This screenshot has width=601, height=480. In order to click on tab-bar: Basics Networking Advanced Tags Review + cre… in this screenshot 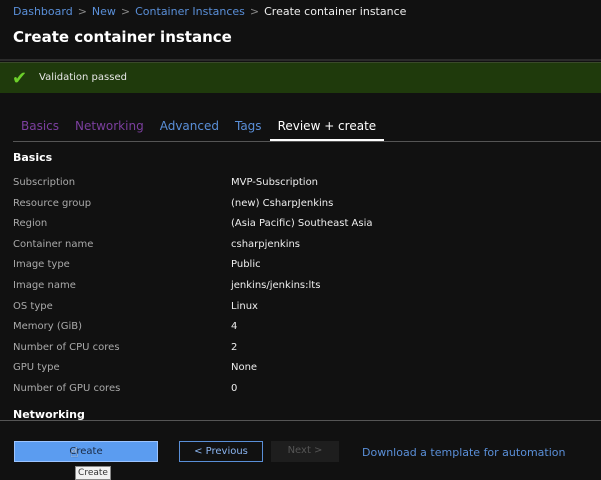, I will do `click(199, 130)`.